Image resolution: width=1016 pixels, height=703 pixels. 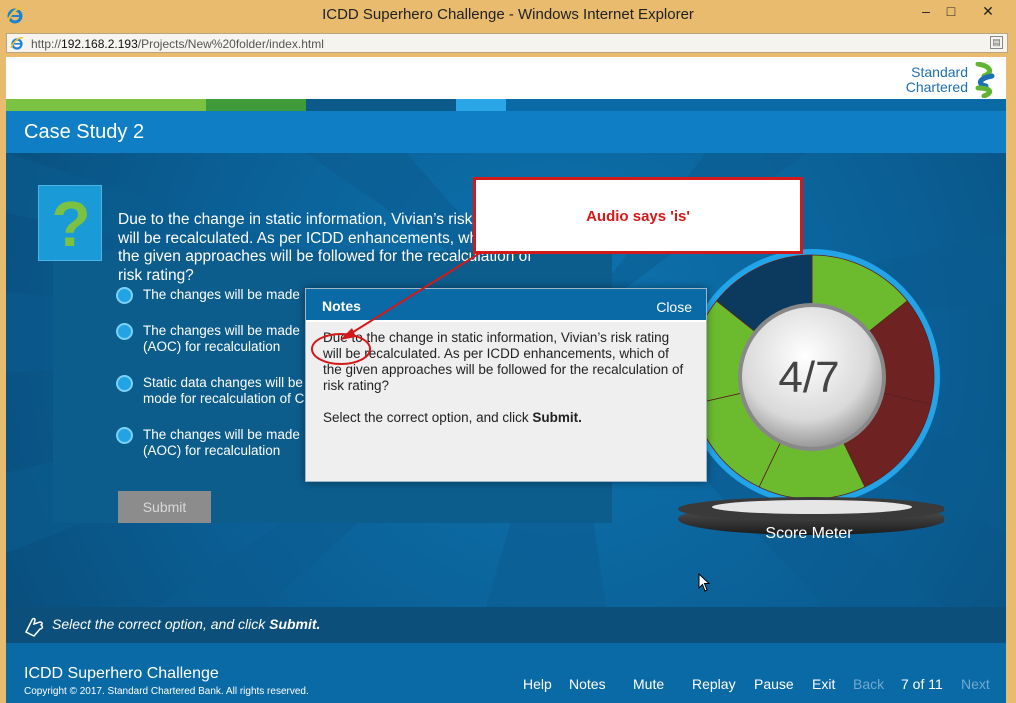 I want to click on notes-instruction-action: Submit., so click(x=557, y=417).